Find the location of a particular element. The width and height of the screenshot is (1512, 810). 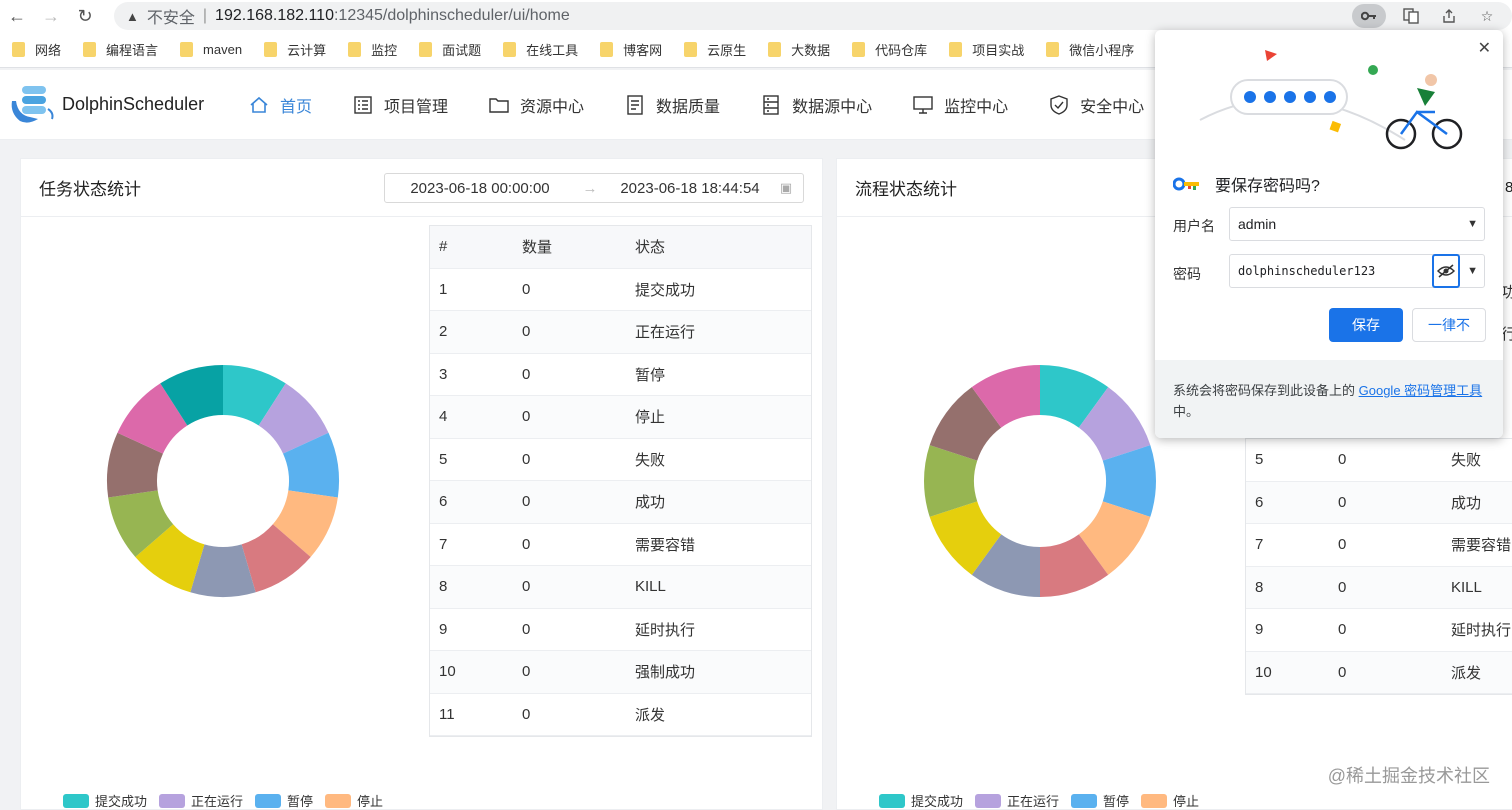

translate-icon is located at coordinates (1411, 16).